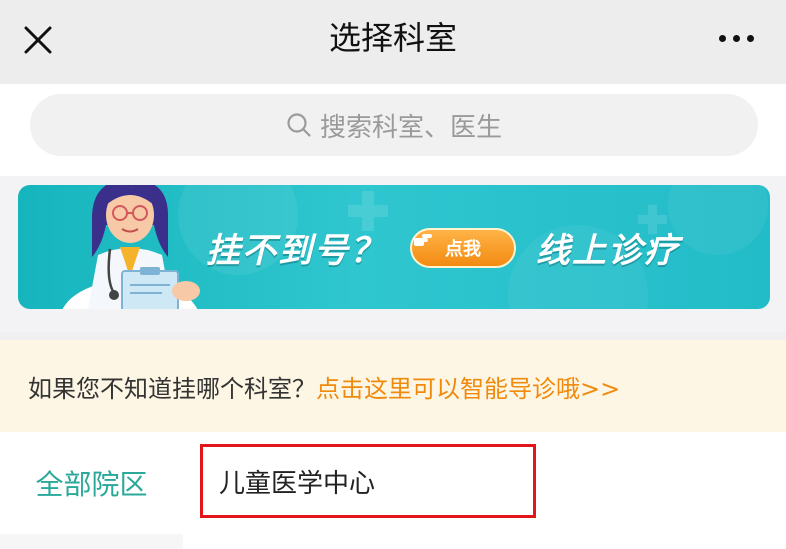 The width and height of the screenshot is (786, 549). Describe the element at coordinates (468, 386) in the screenshot. I see `smart-guide-link: 点击这里可以智能导诊哦>>` at that location.